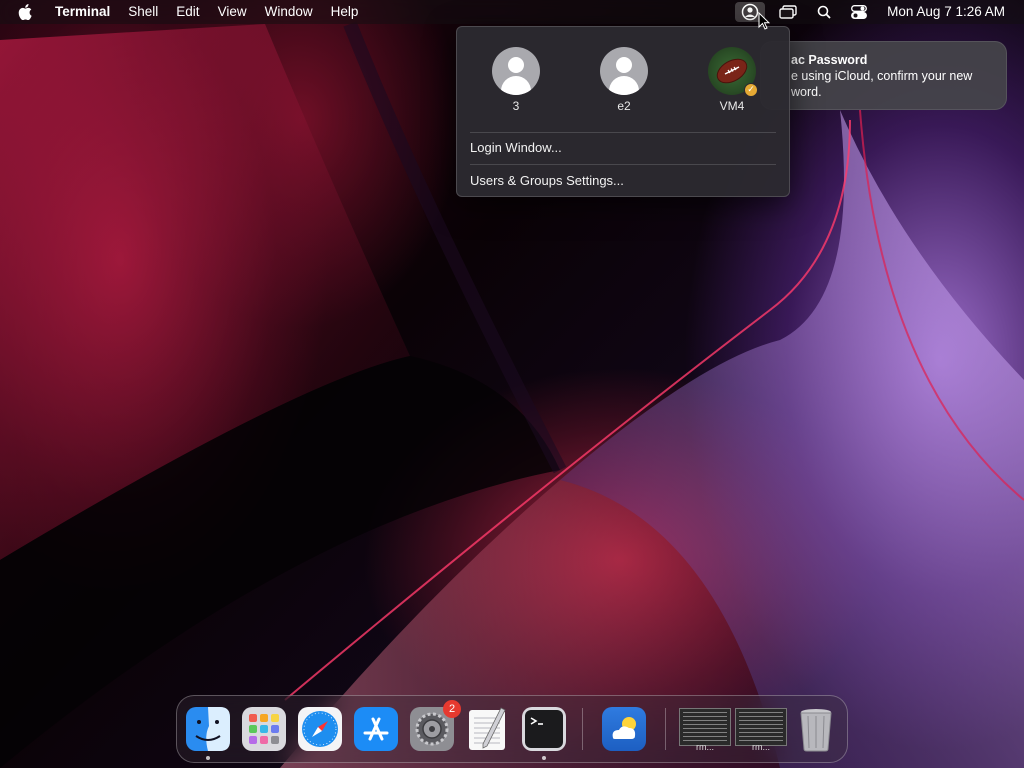 The image size is (1024, 768). I want to click on terminal-icon, so click(544, 729).